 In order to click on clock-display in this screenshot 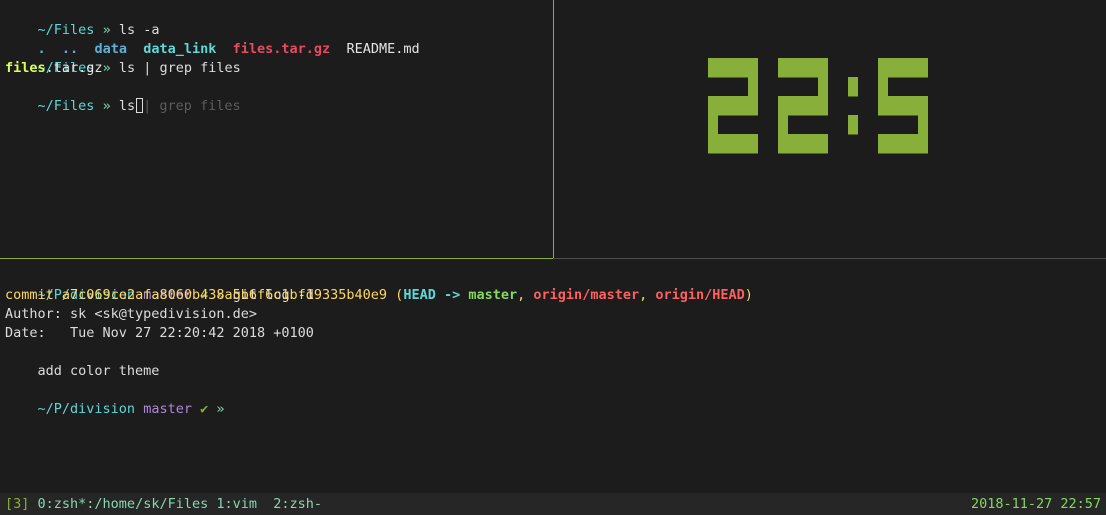, I will do `click(818, 106)`.